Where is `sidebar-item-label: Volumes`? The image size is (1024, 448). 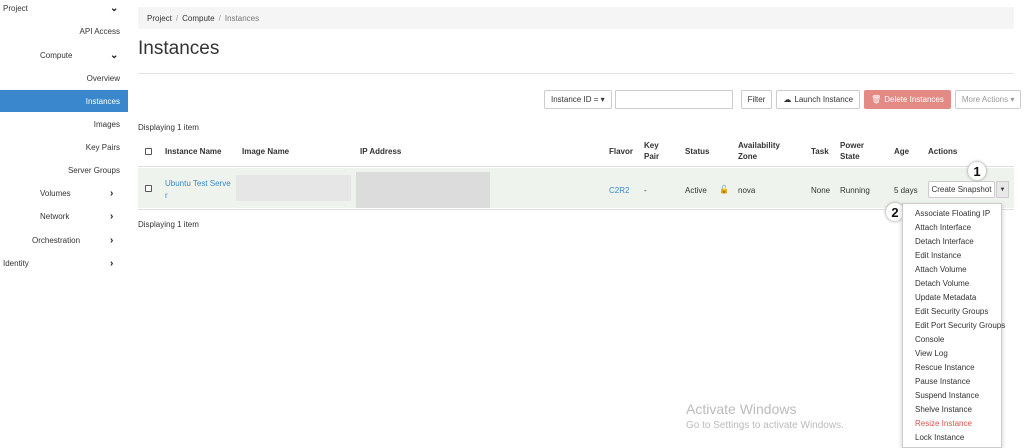
sidebar-item-label: Volumes is located at coordinates (55, 193).